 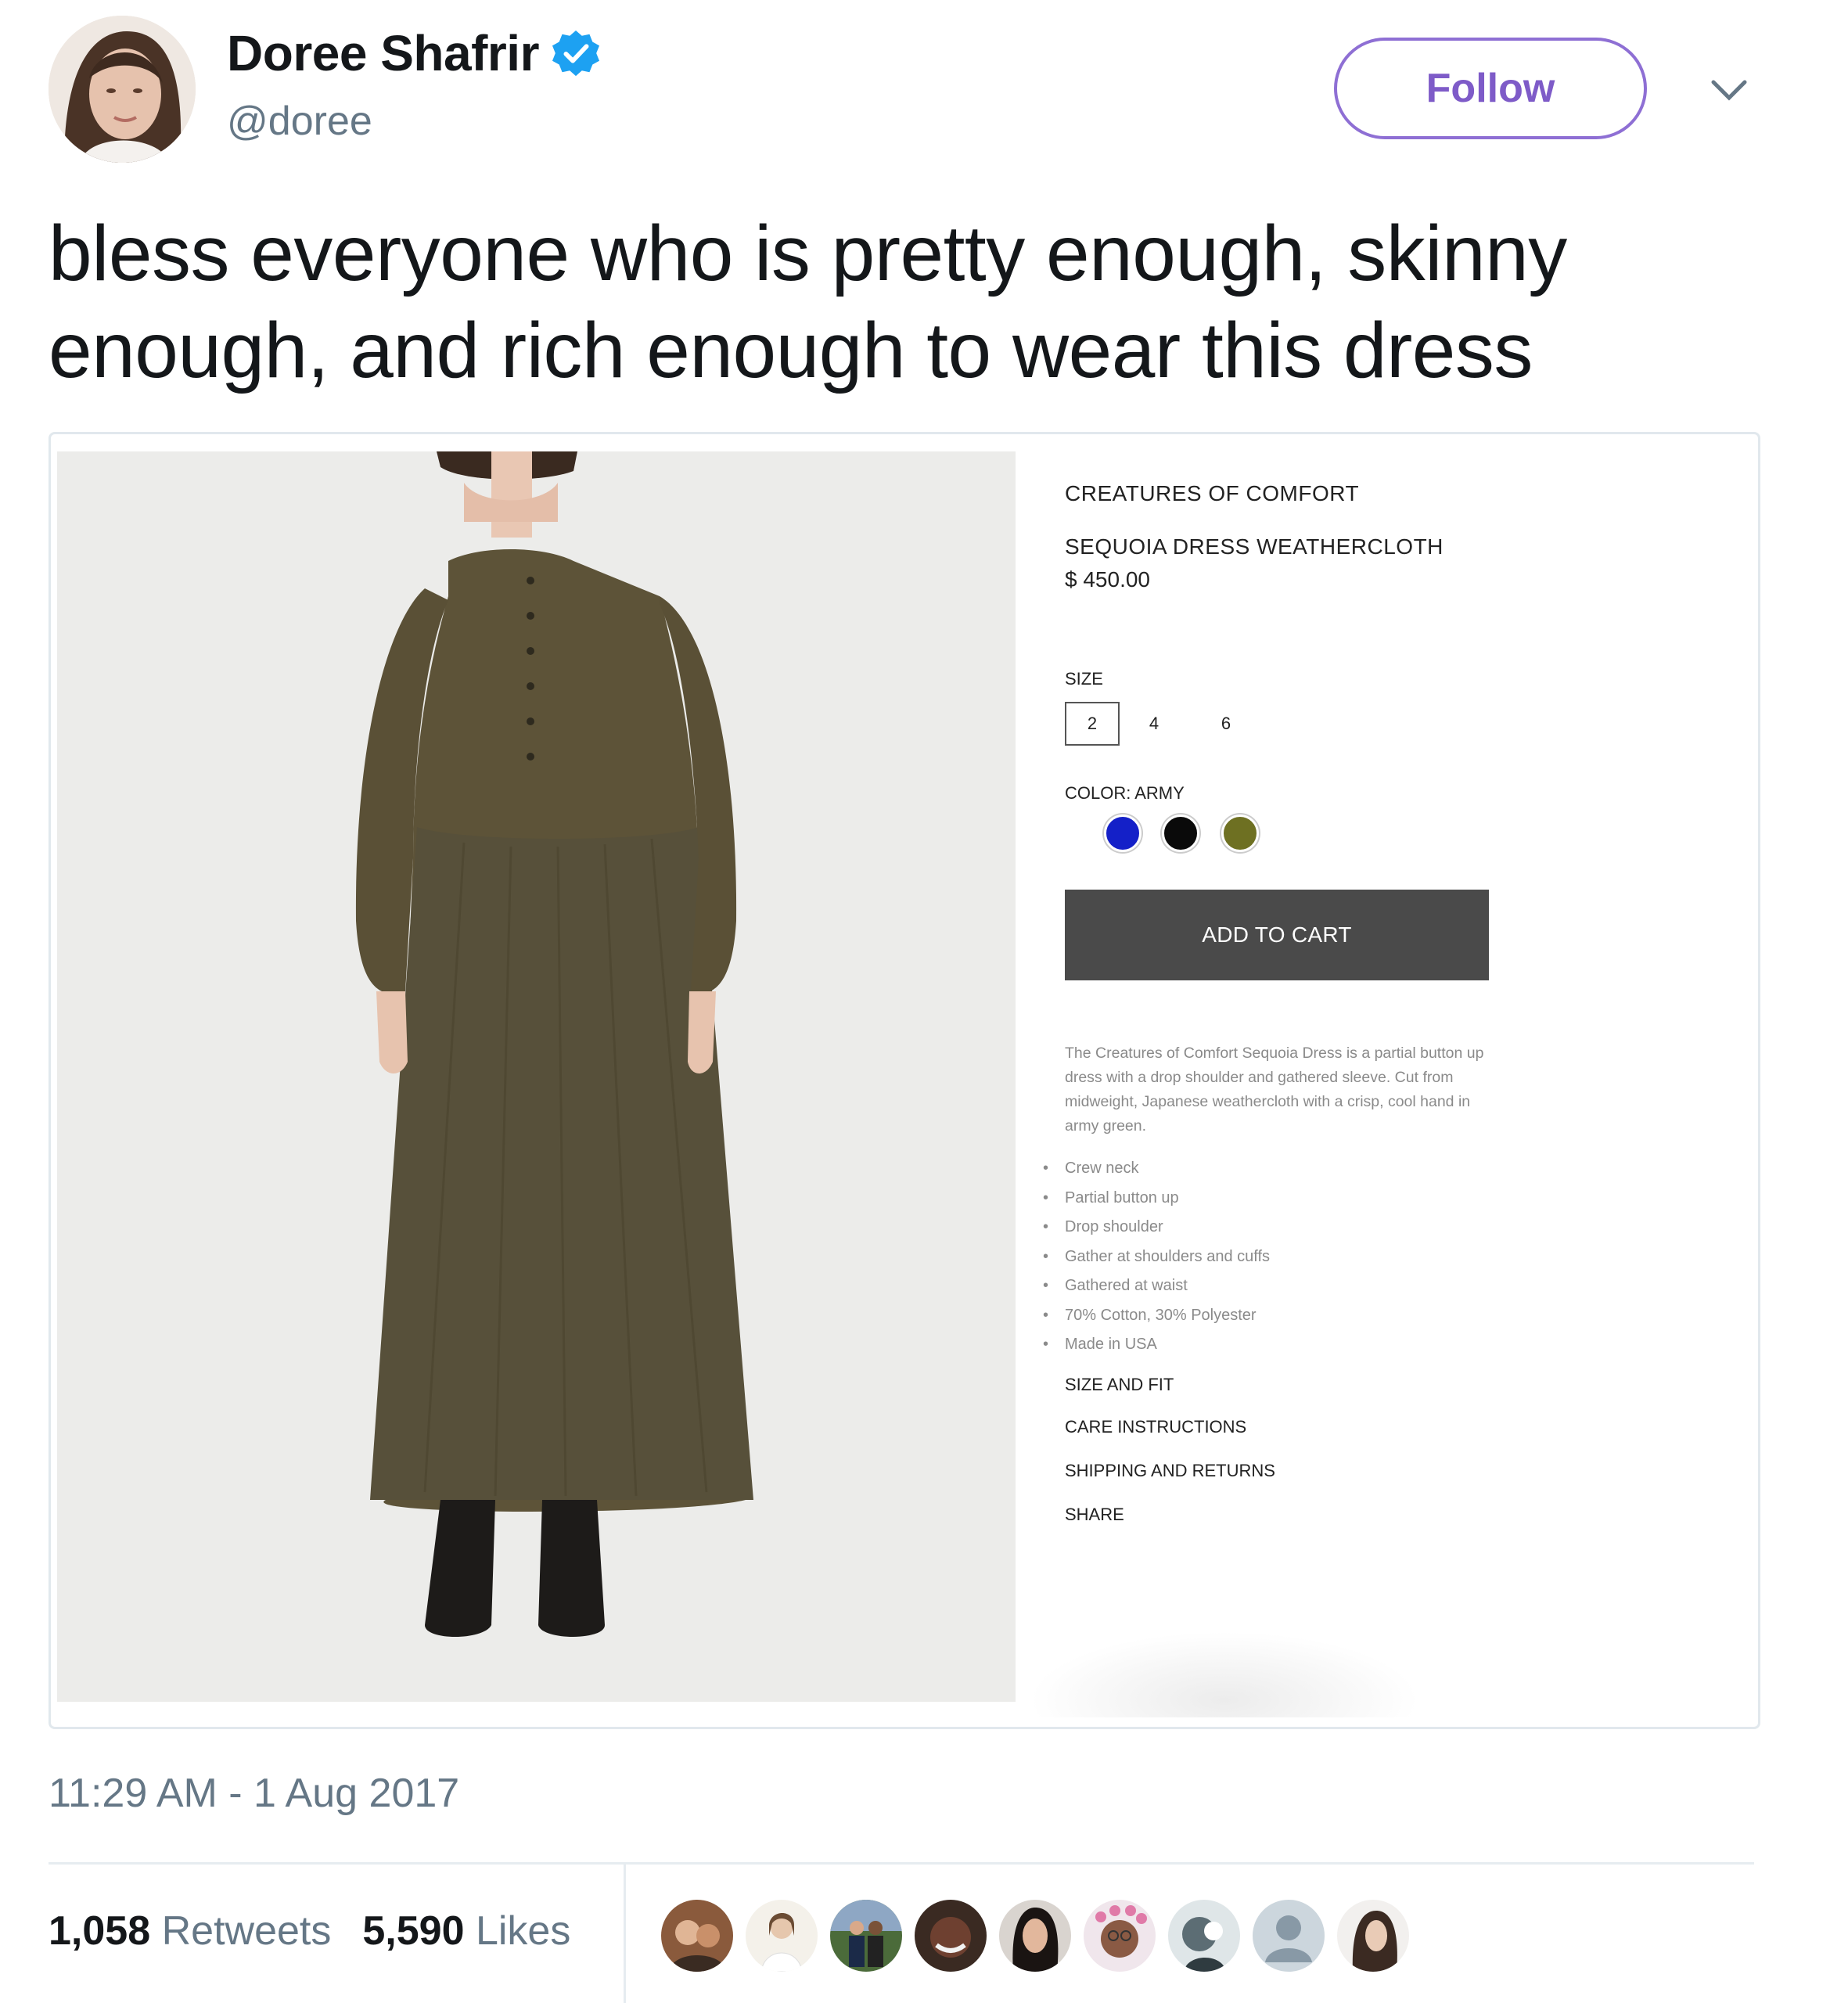 I want to click on author-name-row: Doree Shafrir, so click(x=414, y=54).